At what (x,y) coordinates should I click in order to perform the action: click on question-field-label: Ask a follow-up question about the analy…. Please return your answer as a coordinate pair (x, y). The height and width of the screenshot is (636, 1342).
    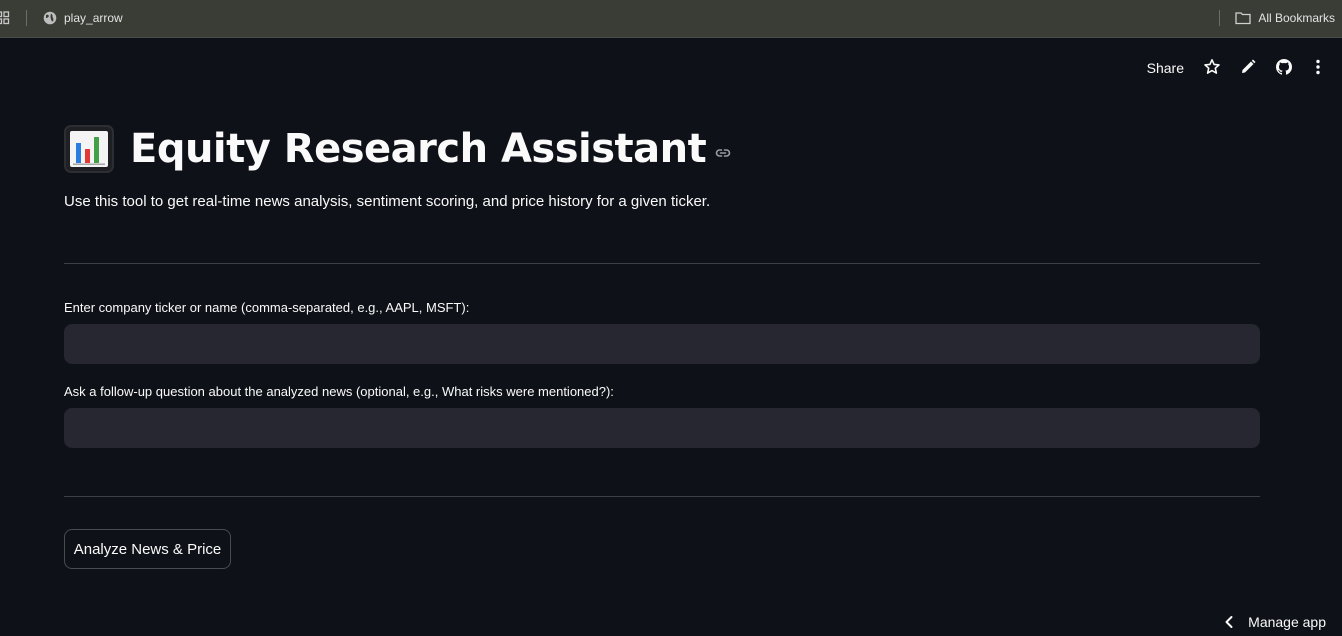
    Looking at the image, I should click on (339, 391).